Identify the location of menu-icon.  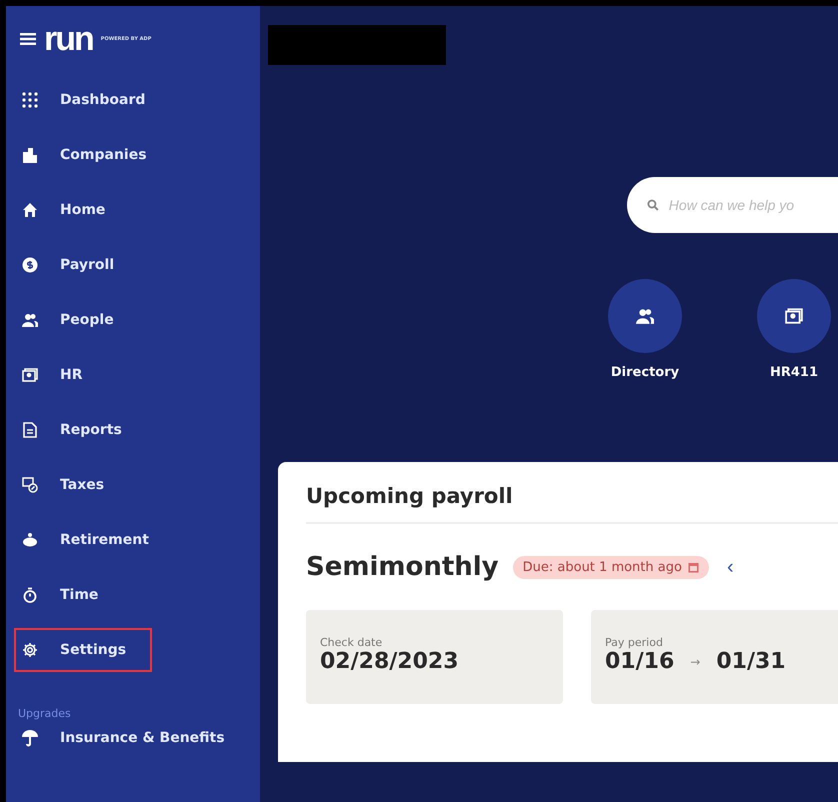
(28, 39).